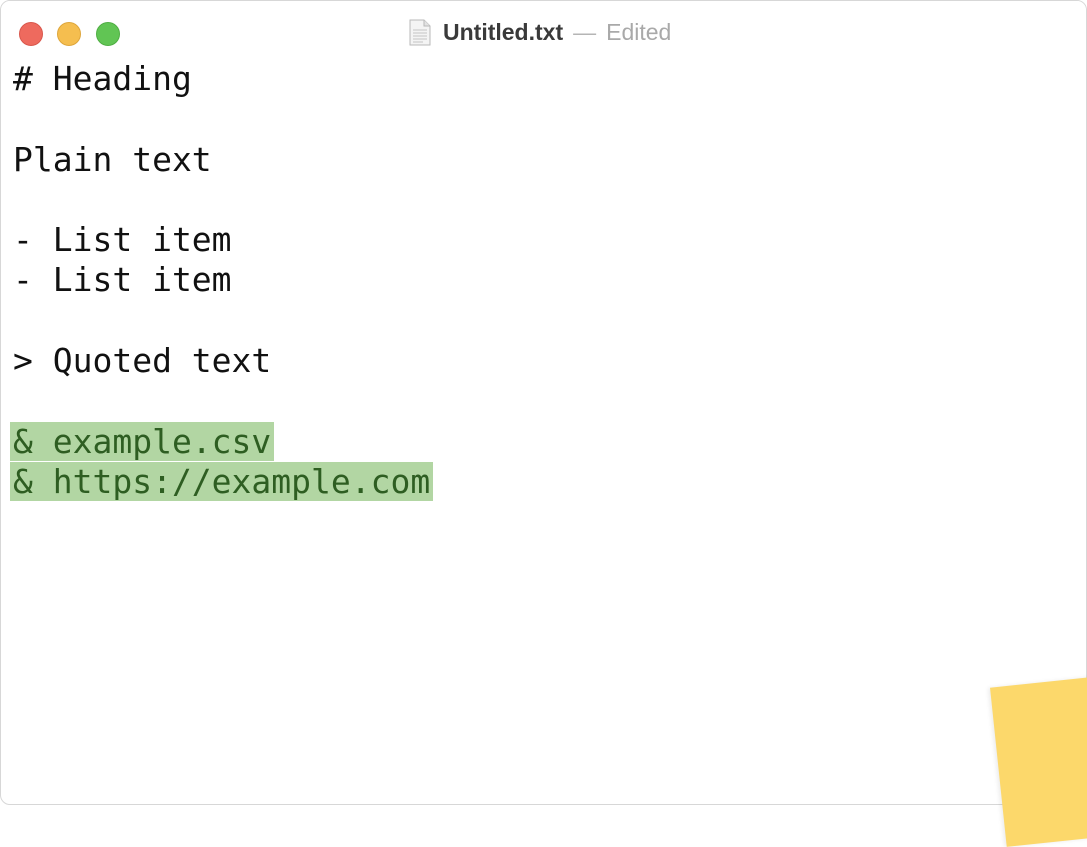  What do you see at coordinates (541, 481) in the screenshot?
I see `editor-line-highlighted: & https://example.com` at bounding box center [541, 481].